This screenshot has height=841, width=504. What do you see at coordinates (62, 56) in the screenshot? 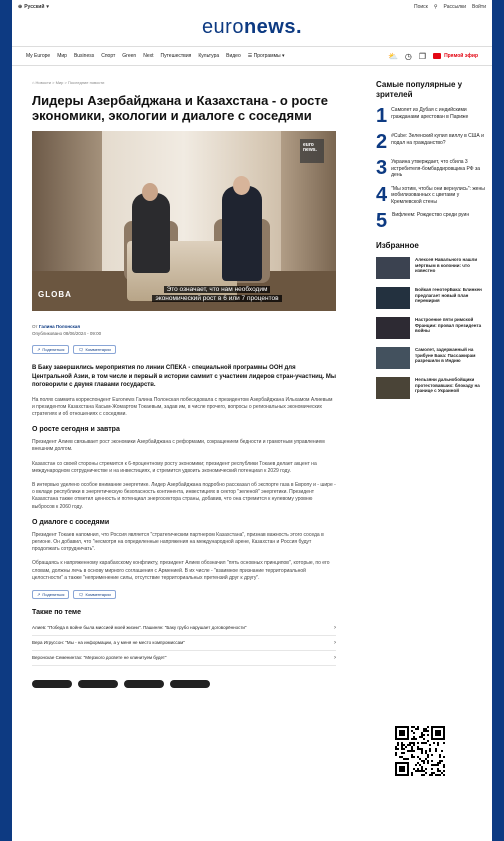
I see `nav-item: Мир` at bounding box center [62, 56].